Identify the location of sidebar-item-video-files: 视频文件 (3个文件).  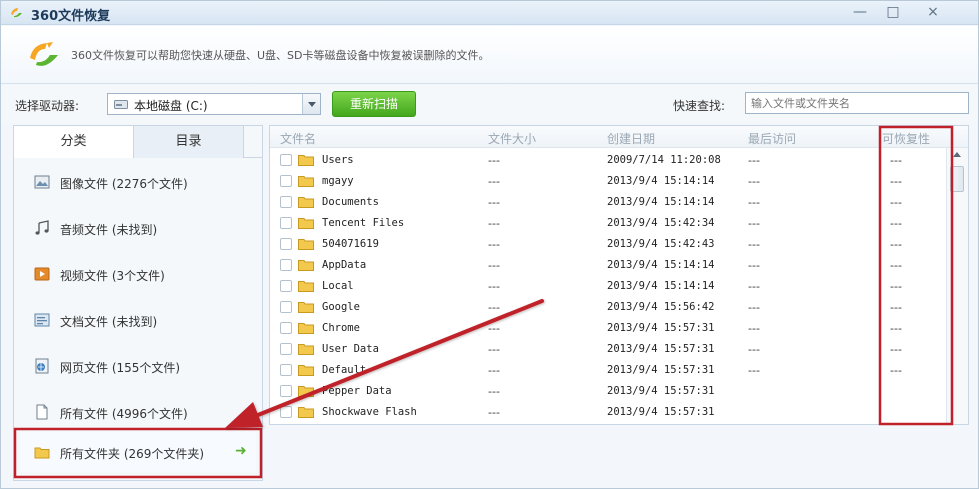
(138, 274).